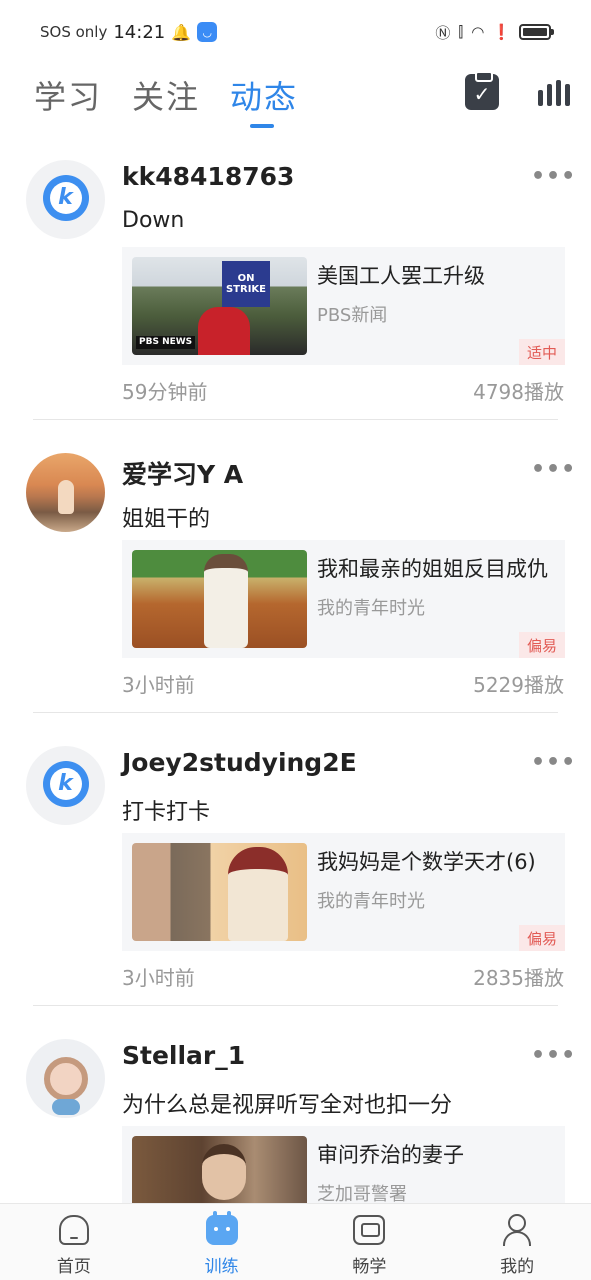  I want to click on post-time: 59分钟前, so click(165, 392).